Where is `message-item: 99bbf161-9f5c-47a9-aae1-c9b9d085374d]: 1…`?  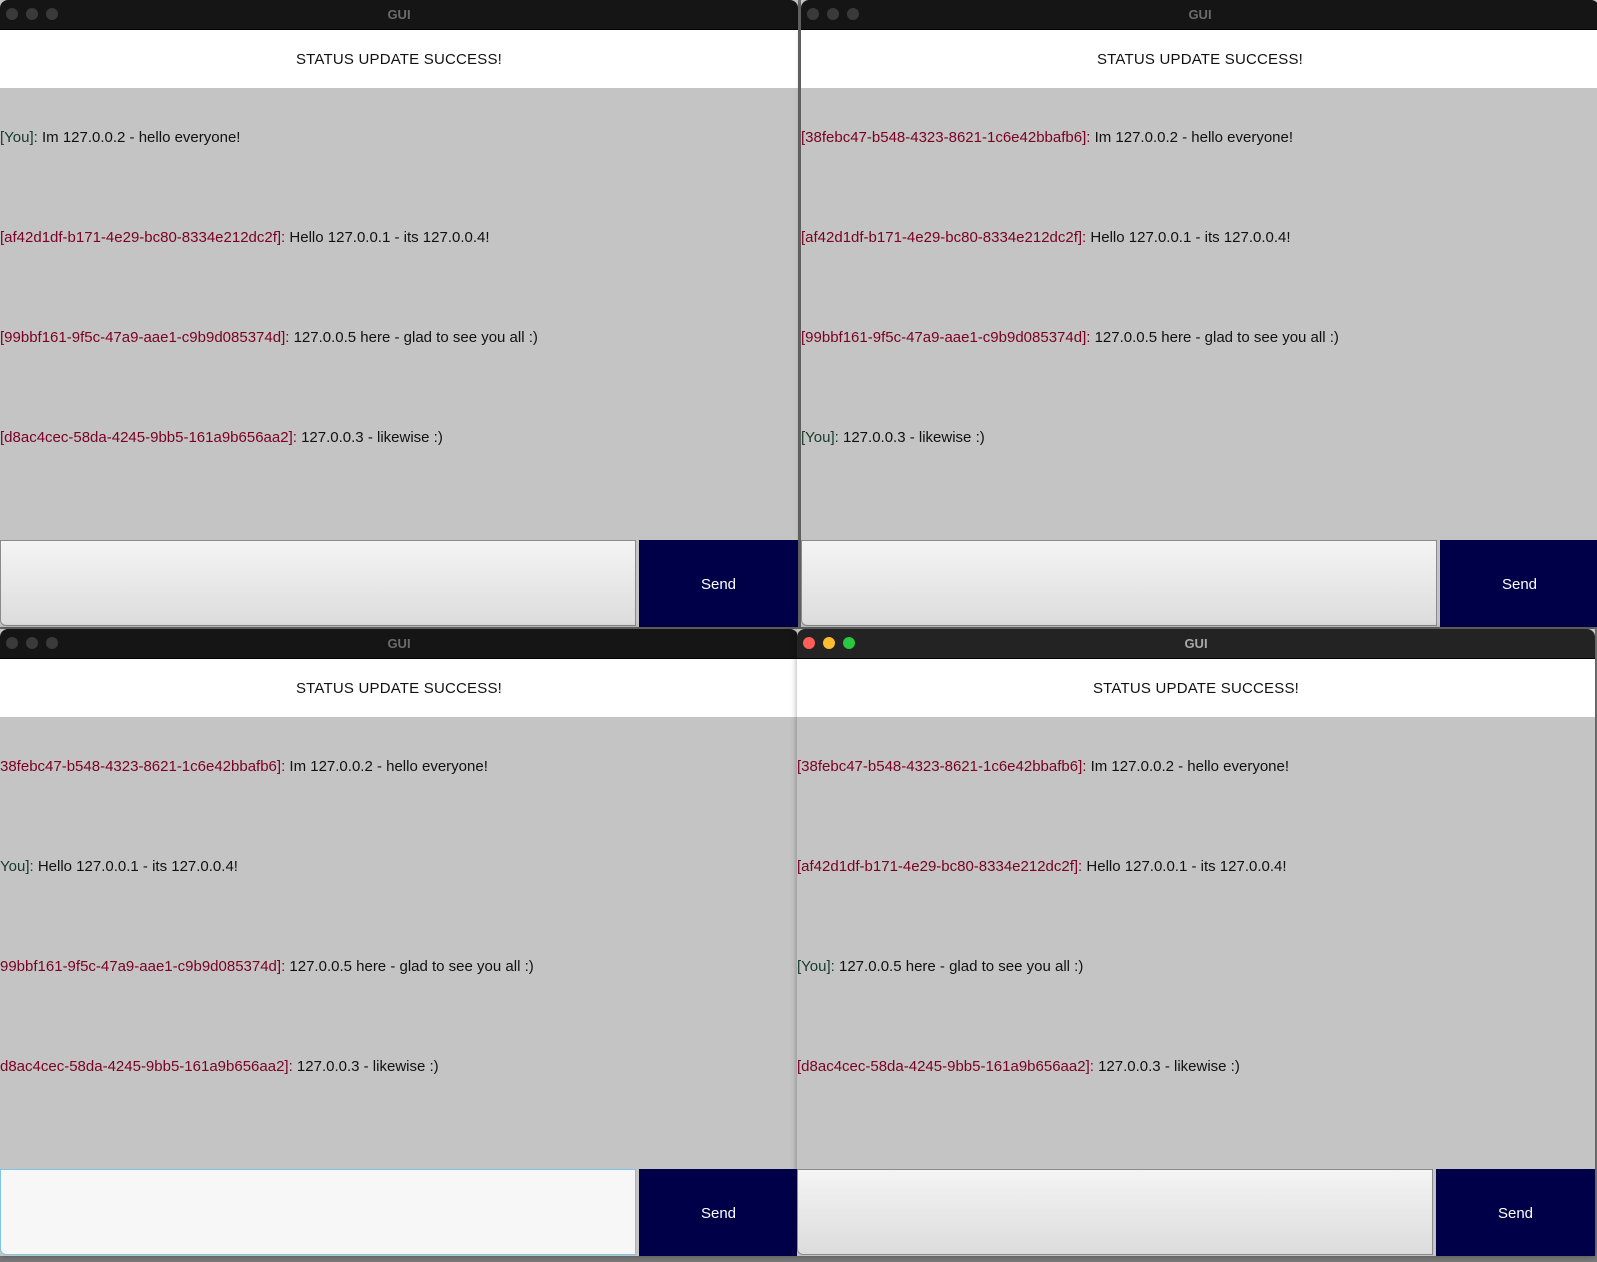
message-item: 99bbf161-9f5c-47a9-aae1-c9b9d085374d]: 1… is located at coordinates (267, 966).